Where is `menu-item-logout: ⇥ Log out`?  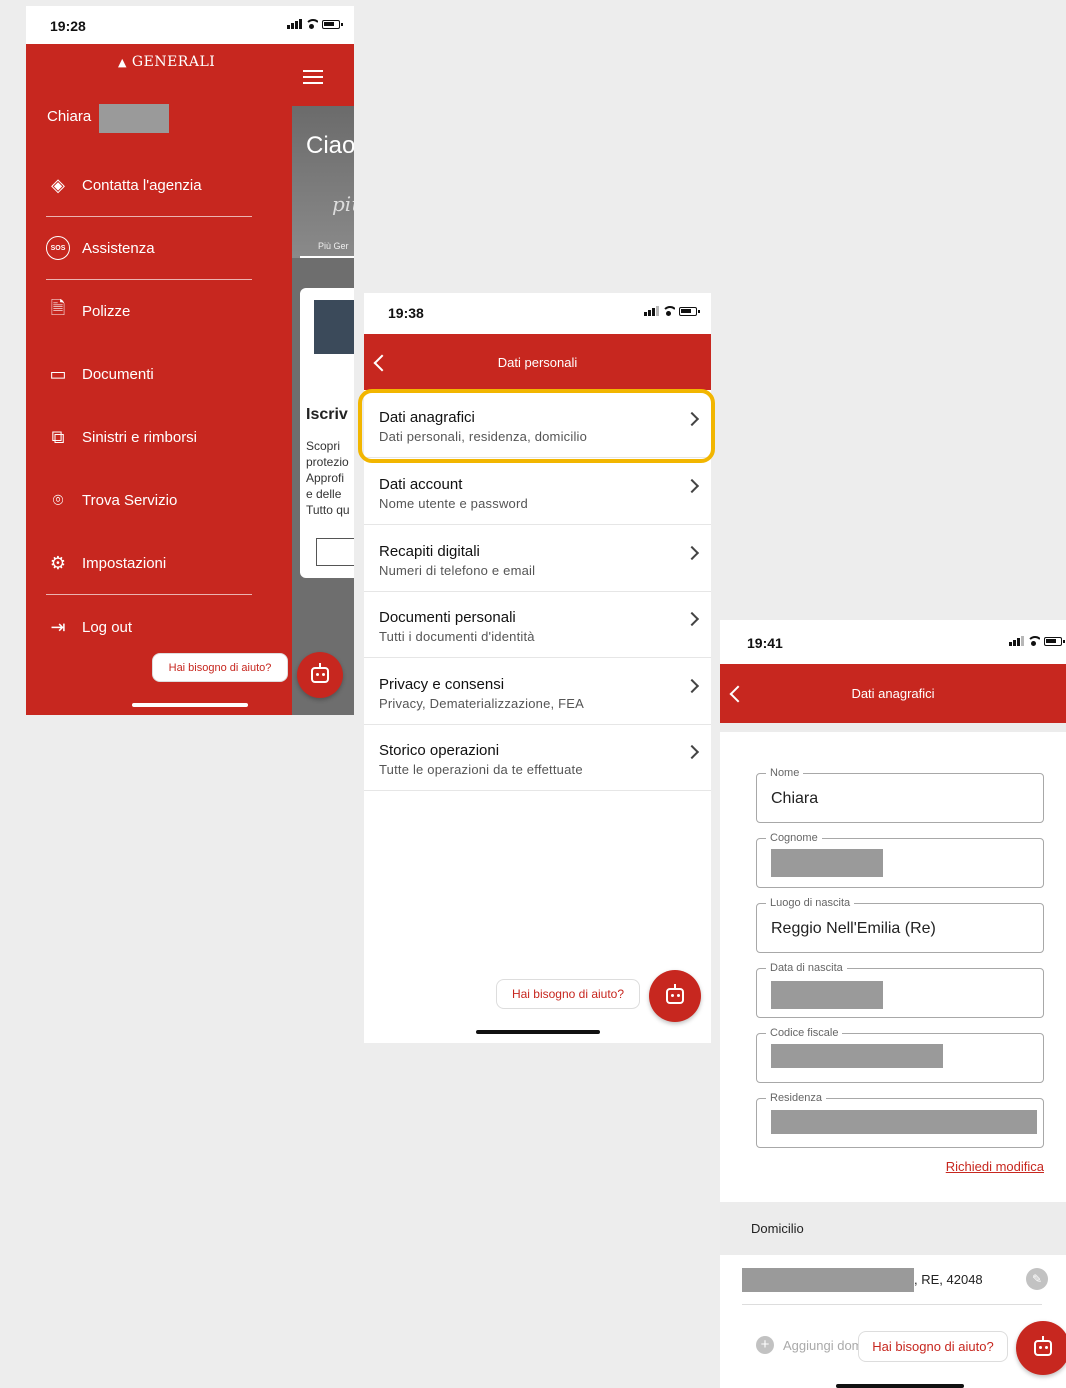 menu-item-logout: ⇥ Log out is located at coordinates (151, 627).